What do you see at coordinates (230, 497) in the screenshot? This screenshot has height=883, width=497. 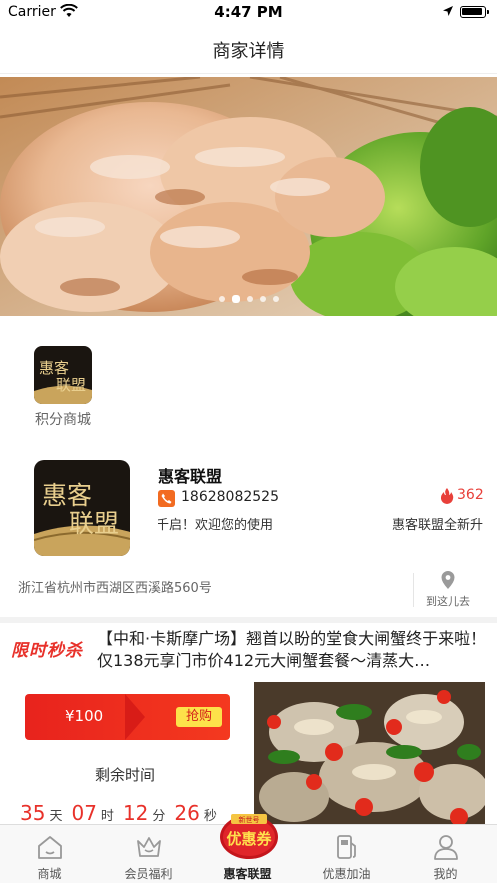 I see `shop-phone: 18628082525` at bounding box center [230, 497].